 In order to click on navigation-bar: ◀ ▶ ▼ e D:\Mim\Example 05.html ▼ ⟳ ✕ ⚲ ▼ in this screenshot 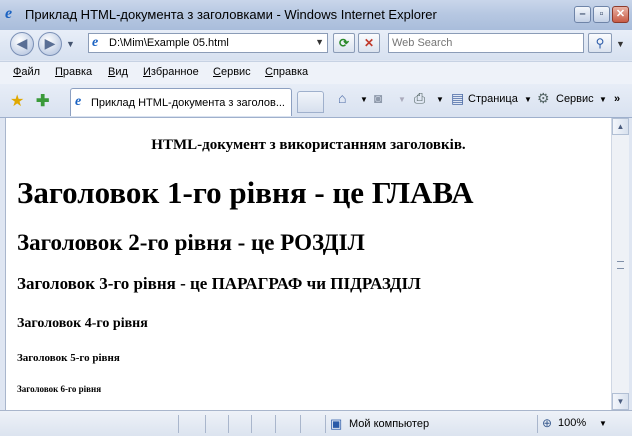, I will do `click(316, 45)`.